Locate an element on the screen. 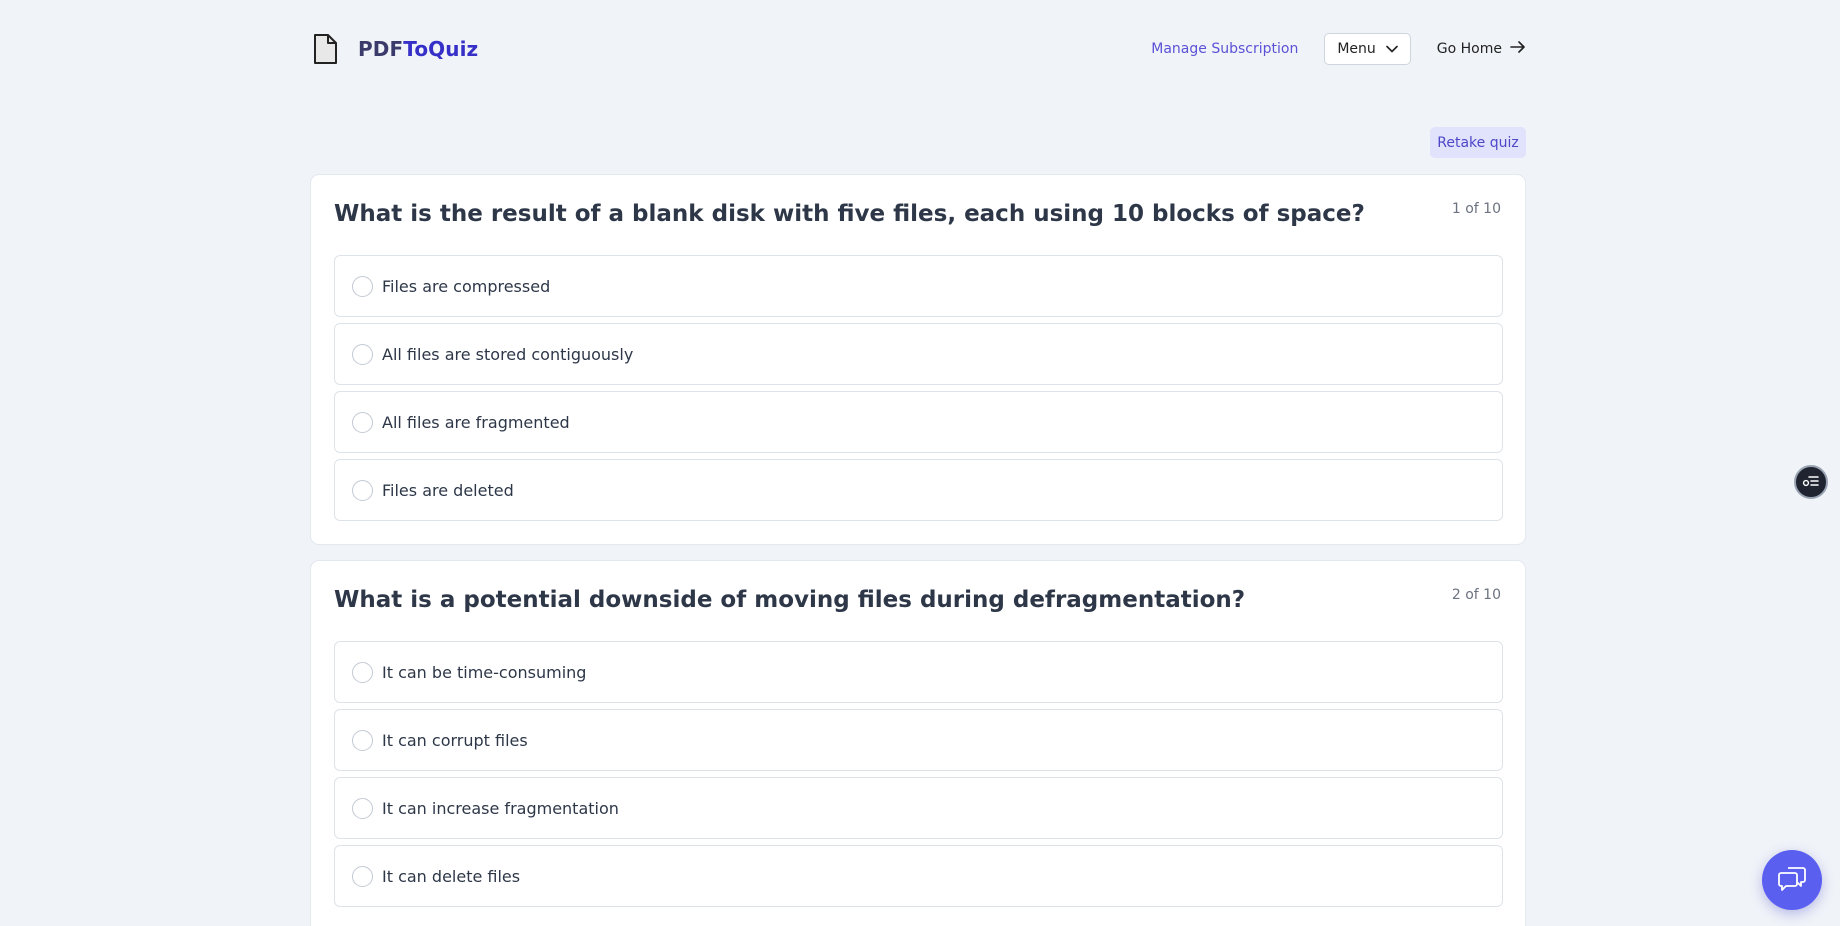 The width and height of the screenshot is (1840, 926). brand-name: PDFToQuiz is located at coordinates (418, 49).